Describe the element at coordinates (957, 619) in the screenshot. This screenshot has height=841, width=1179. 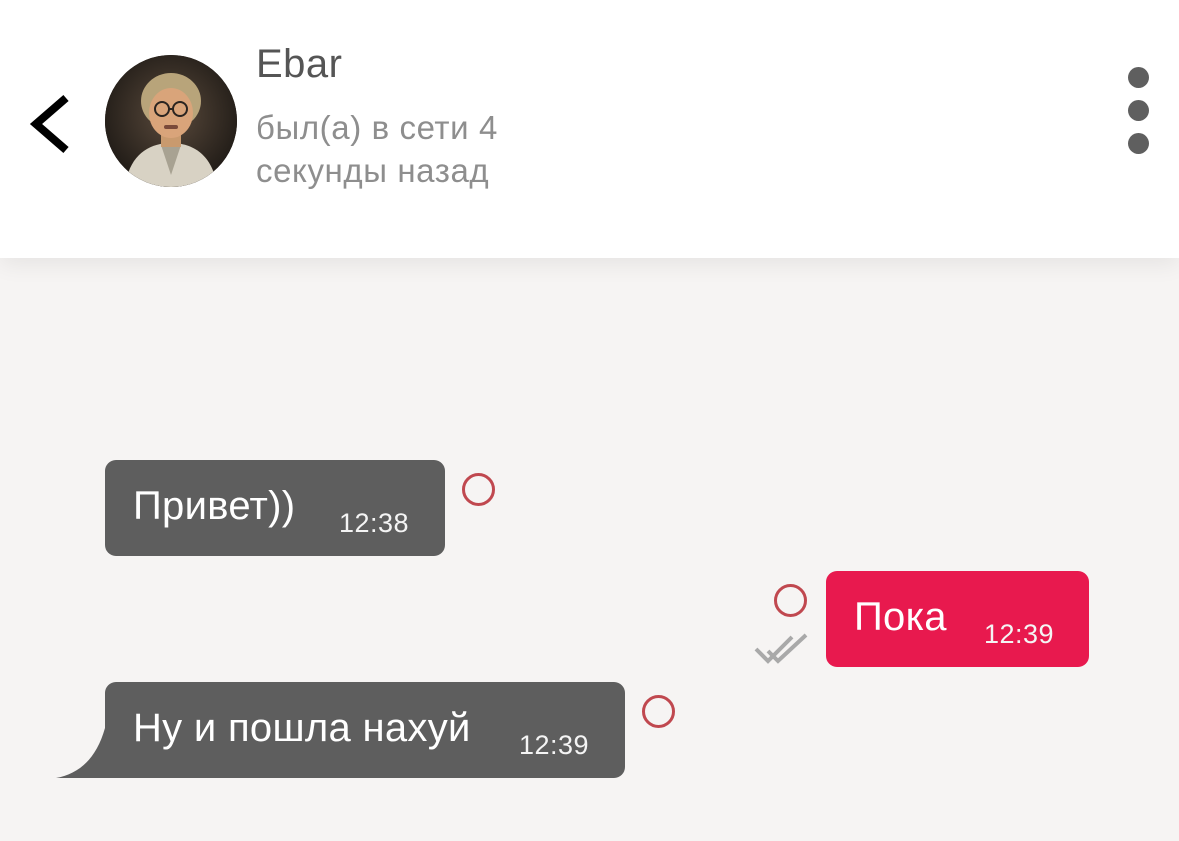
I see `message-bubble-outgoing: Пока 12:39` at that location.